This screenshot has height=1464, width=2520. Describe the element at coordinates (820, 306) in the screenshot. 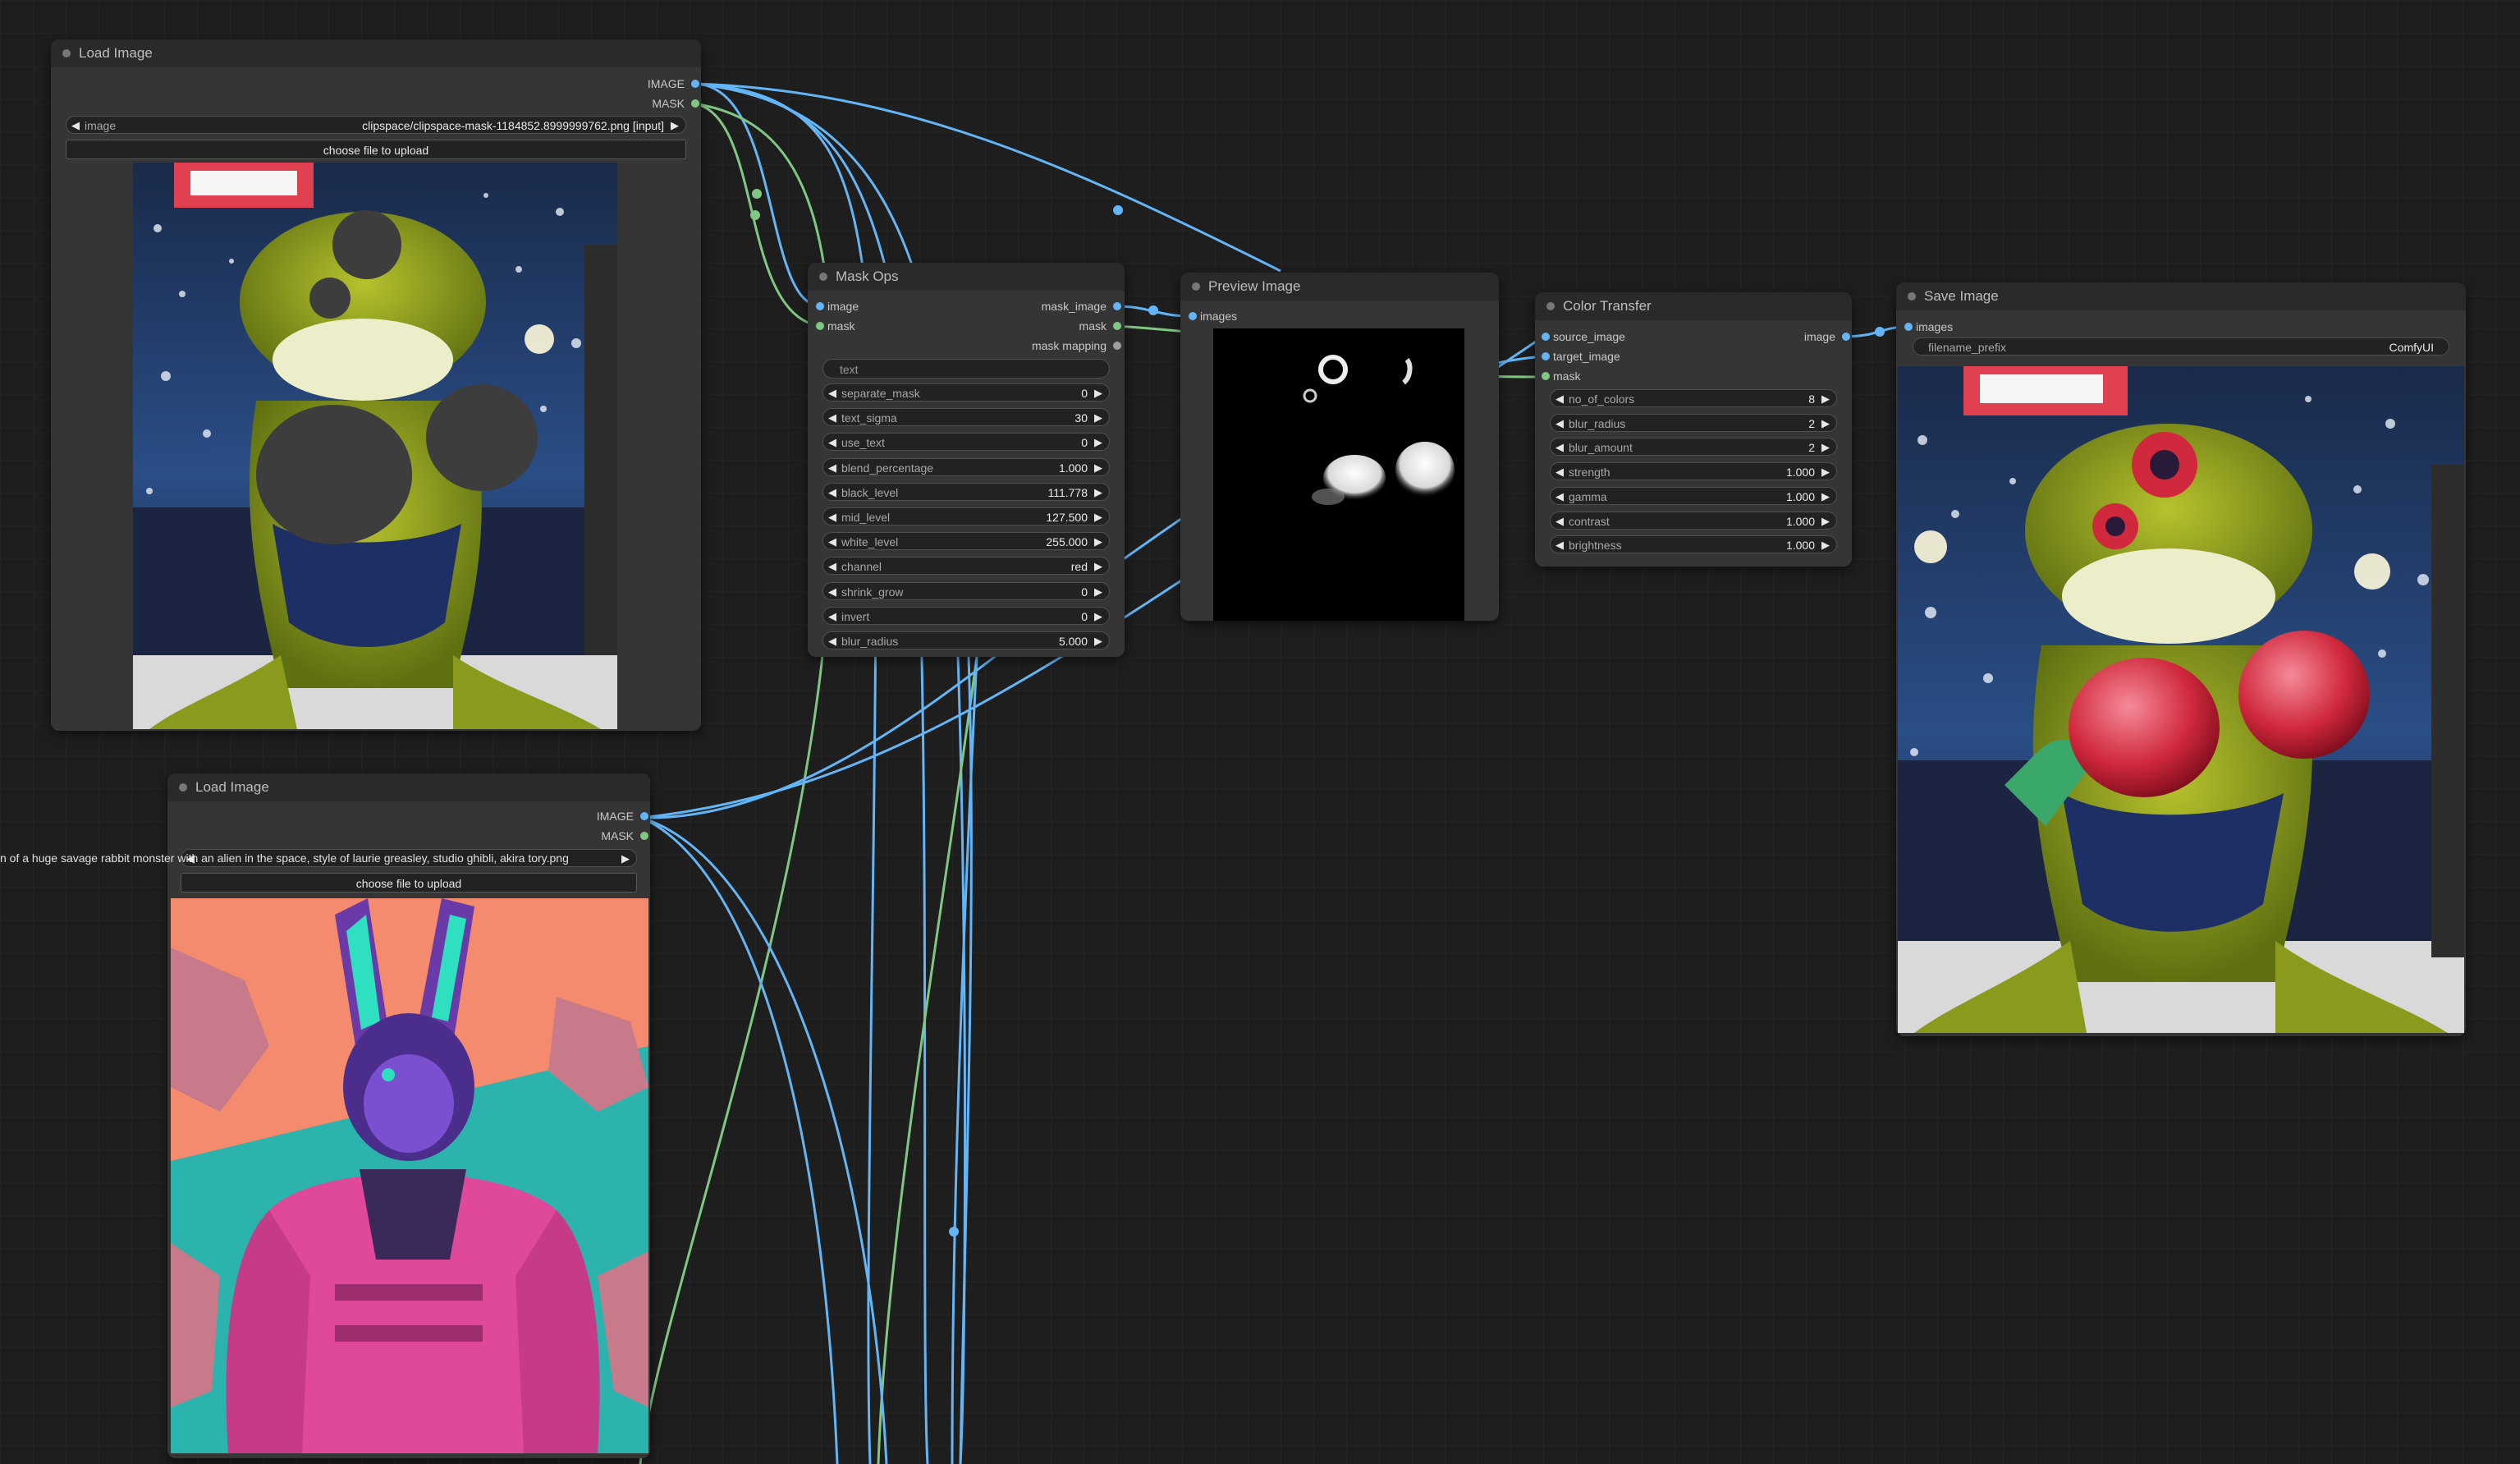

I see `input-image-port` at that location.